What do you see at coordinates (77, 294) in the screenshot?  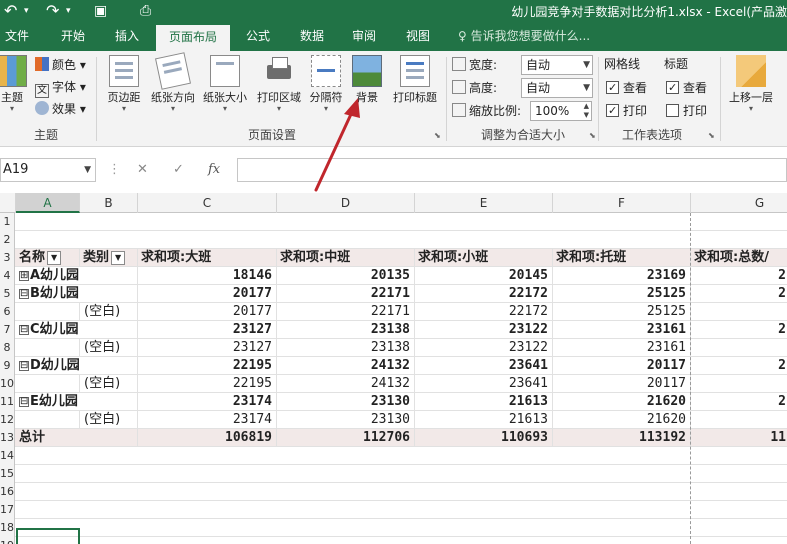 I see `group-name-cell: ⊟ B幼儿园` at bounding box center [77, 294].